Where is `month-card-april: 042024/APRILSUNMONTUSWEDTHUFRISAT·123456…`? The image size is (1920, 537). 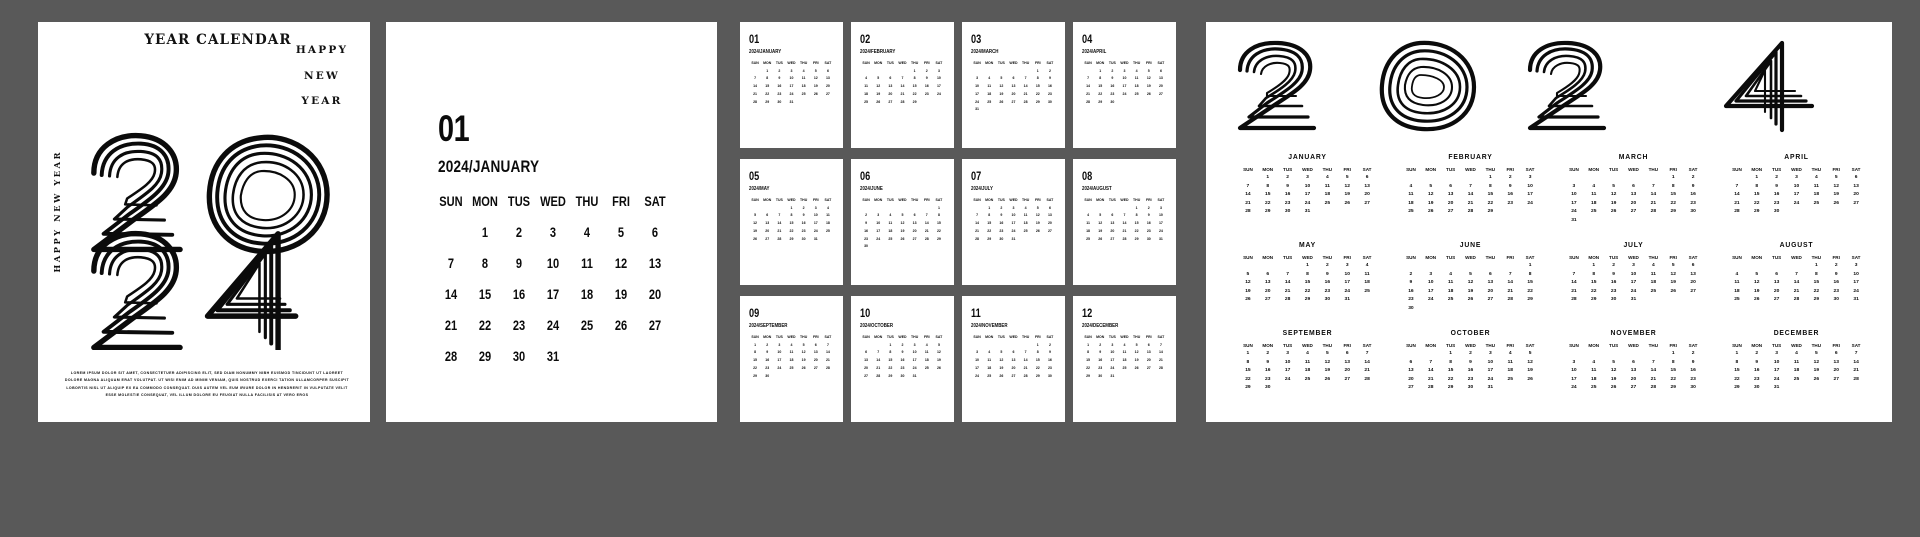 month-card-april: 042024/APRILSUNMONTUSWEDTHUFRISAT·123456… is located at coordinates (1124, 85).